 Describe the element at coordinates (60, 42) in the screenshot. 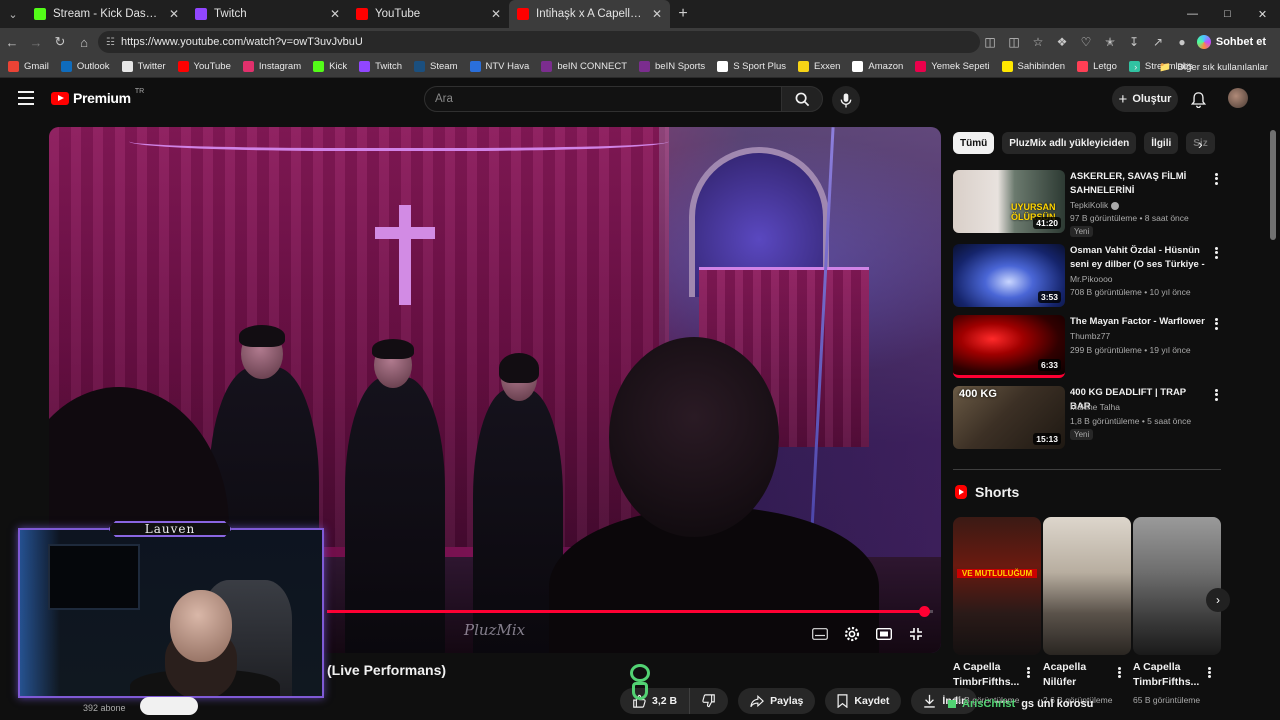

I see `reload-icon: ↻` at that location.